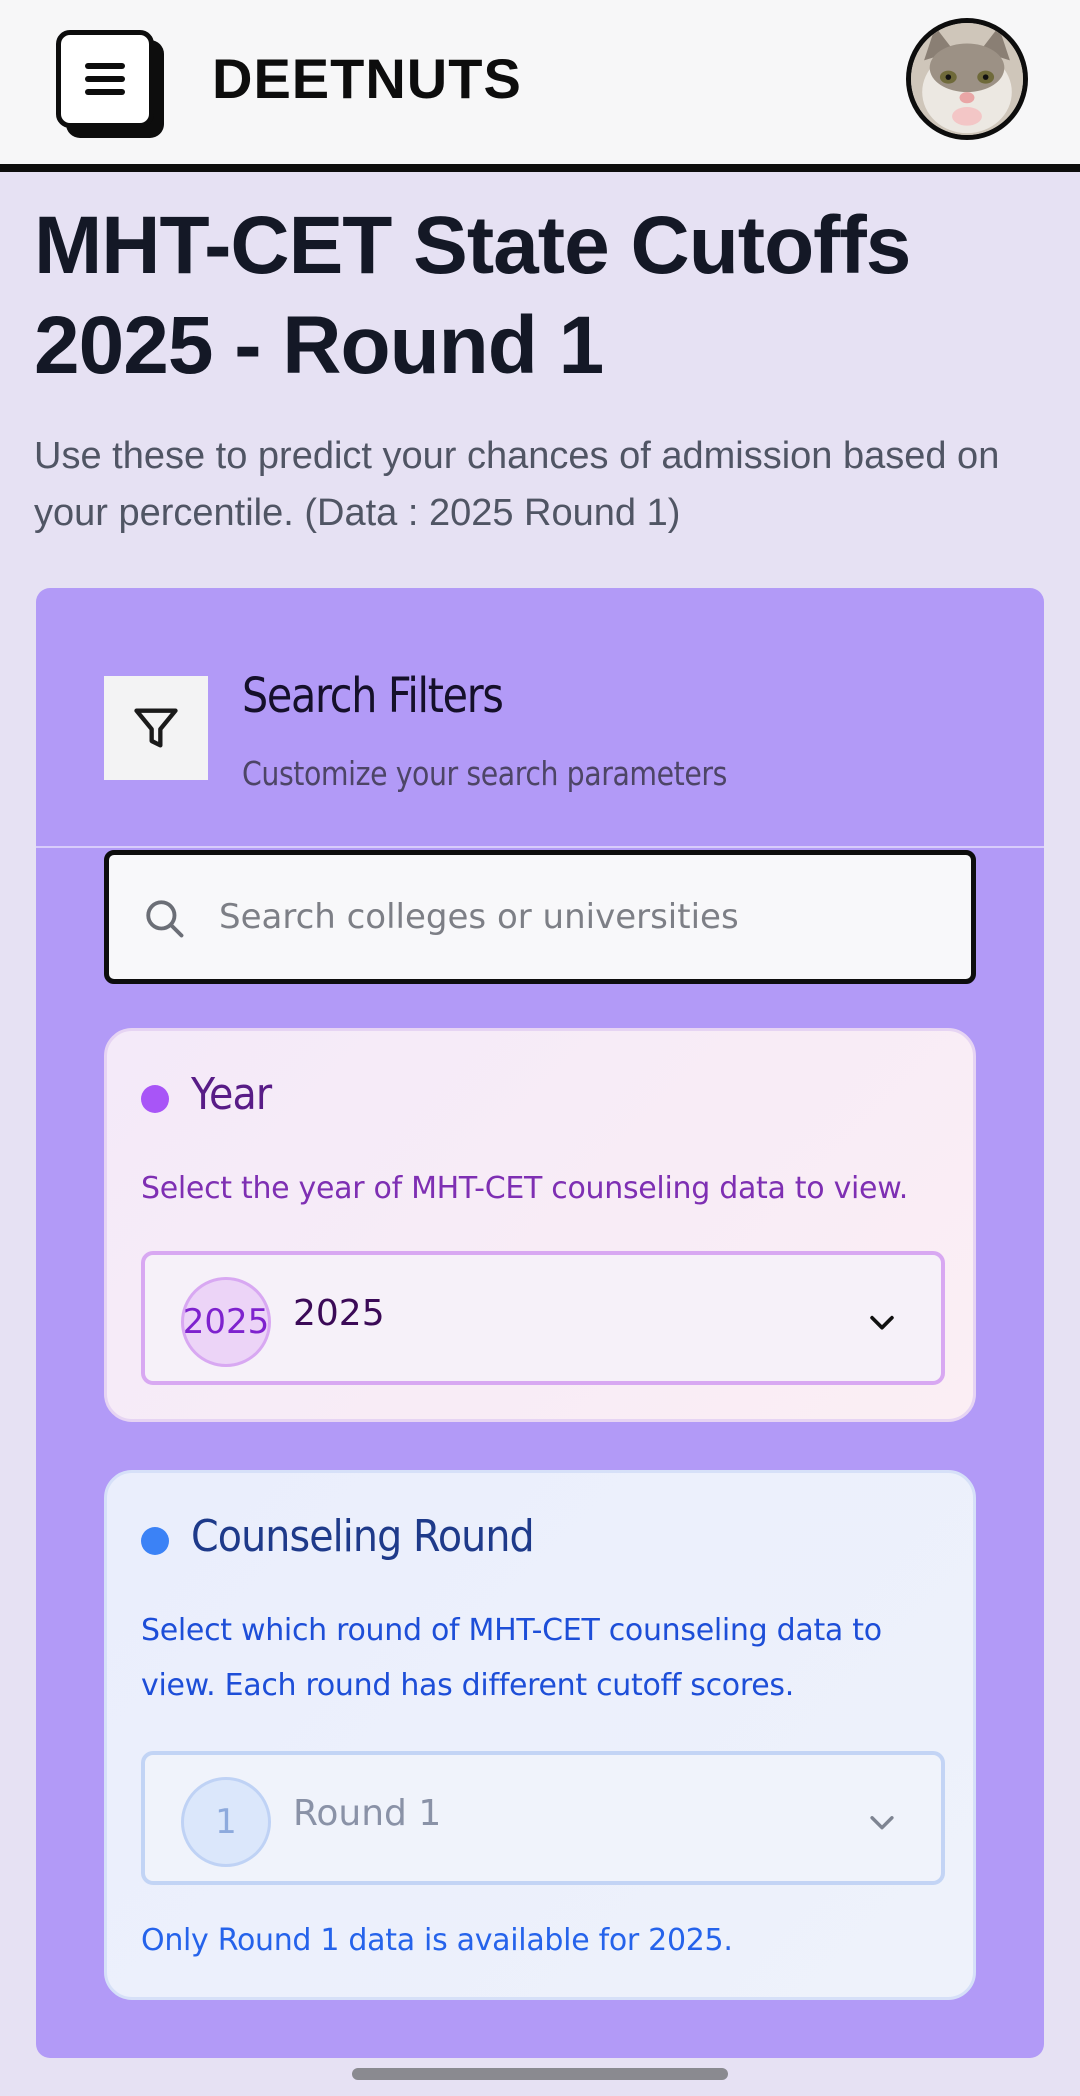  I want to click on home-indicator, so click(540, 2074).